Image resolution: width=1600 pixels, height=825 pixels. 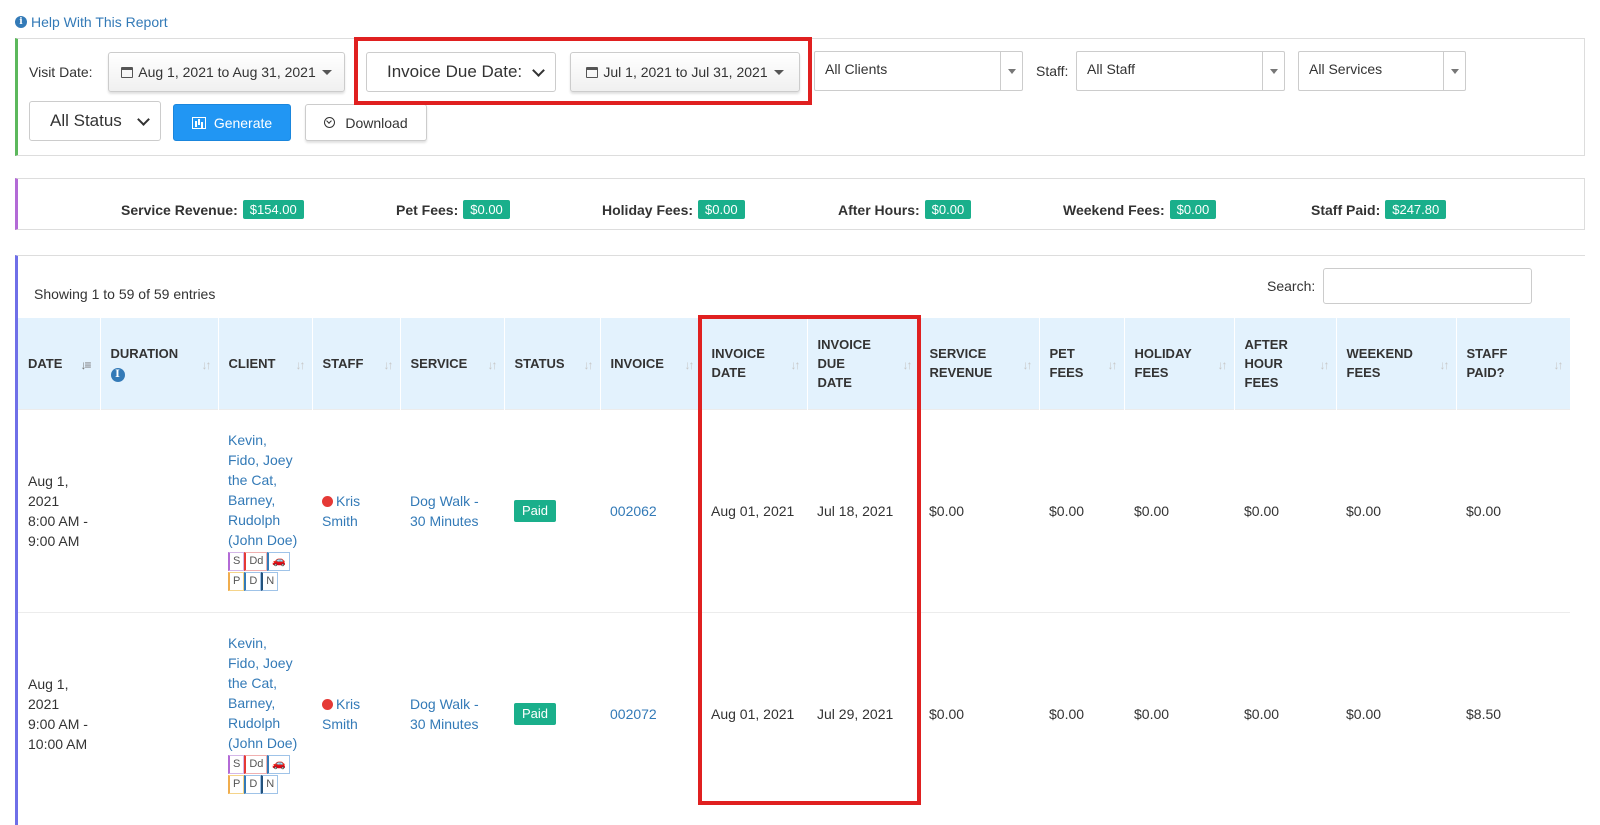 What do you see at coordinates (366, 122) in the screenshot?
I see `download-button: Download` at bounding box center [366, 122].